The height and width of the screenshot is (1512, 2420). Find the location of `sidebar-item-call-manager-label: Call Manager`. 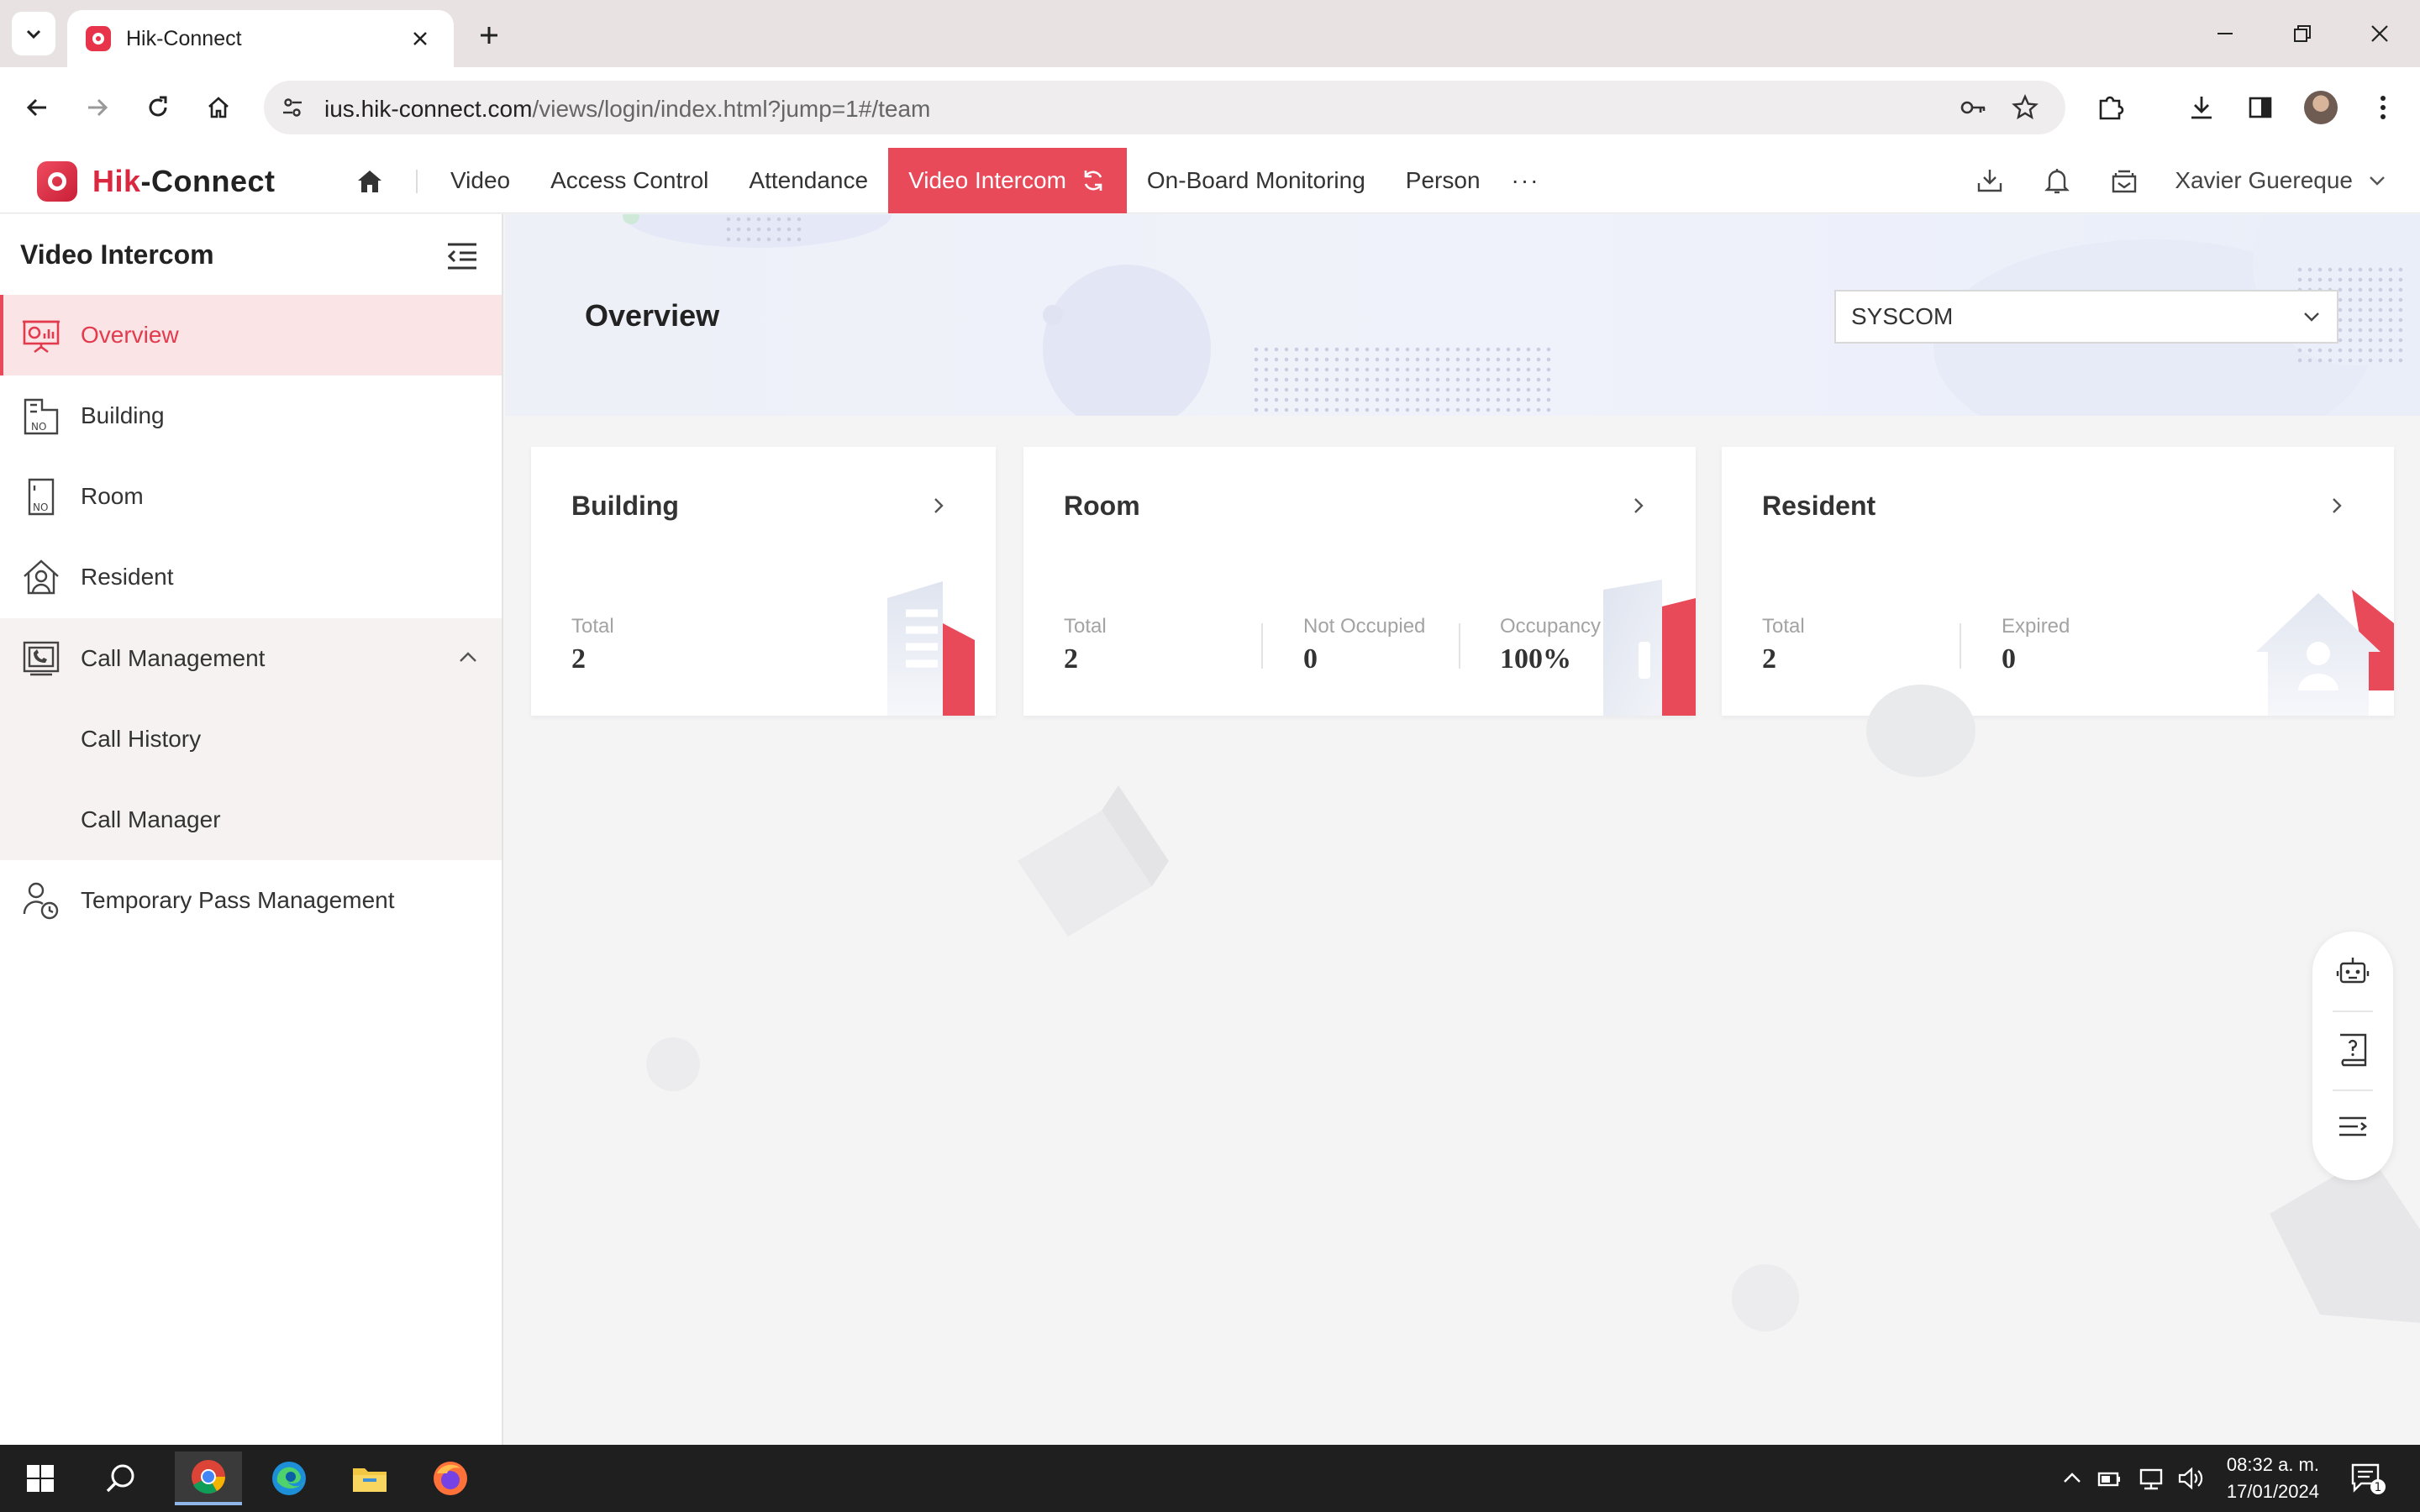

sidebar-item-call-manager-label: Call Manager is located at coordinates (151, 819).